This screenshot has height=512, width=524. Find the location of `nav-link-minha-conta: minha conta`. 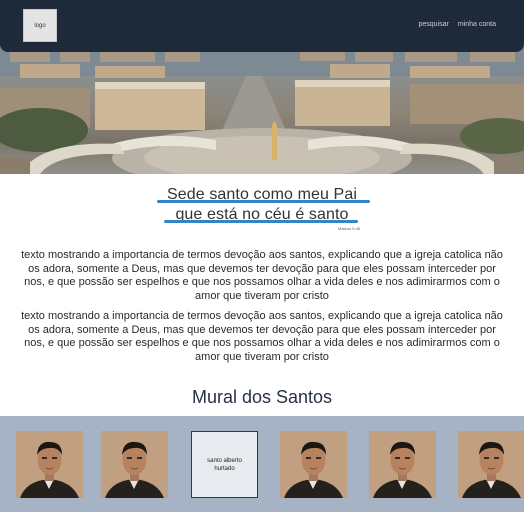

nav-link-minha-conta: minha conta is located at coordinates (477, 24).